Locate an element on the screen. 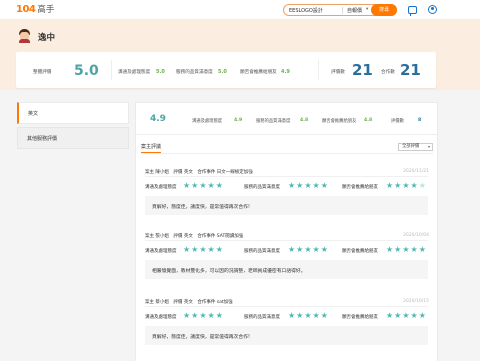  recommend-label: 願否會推薦給朋友 is located at coordinates (339, 121).